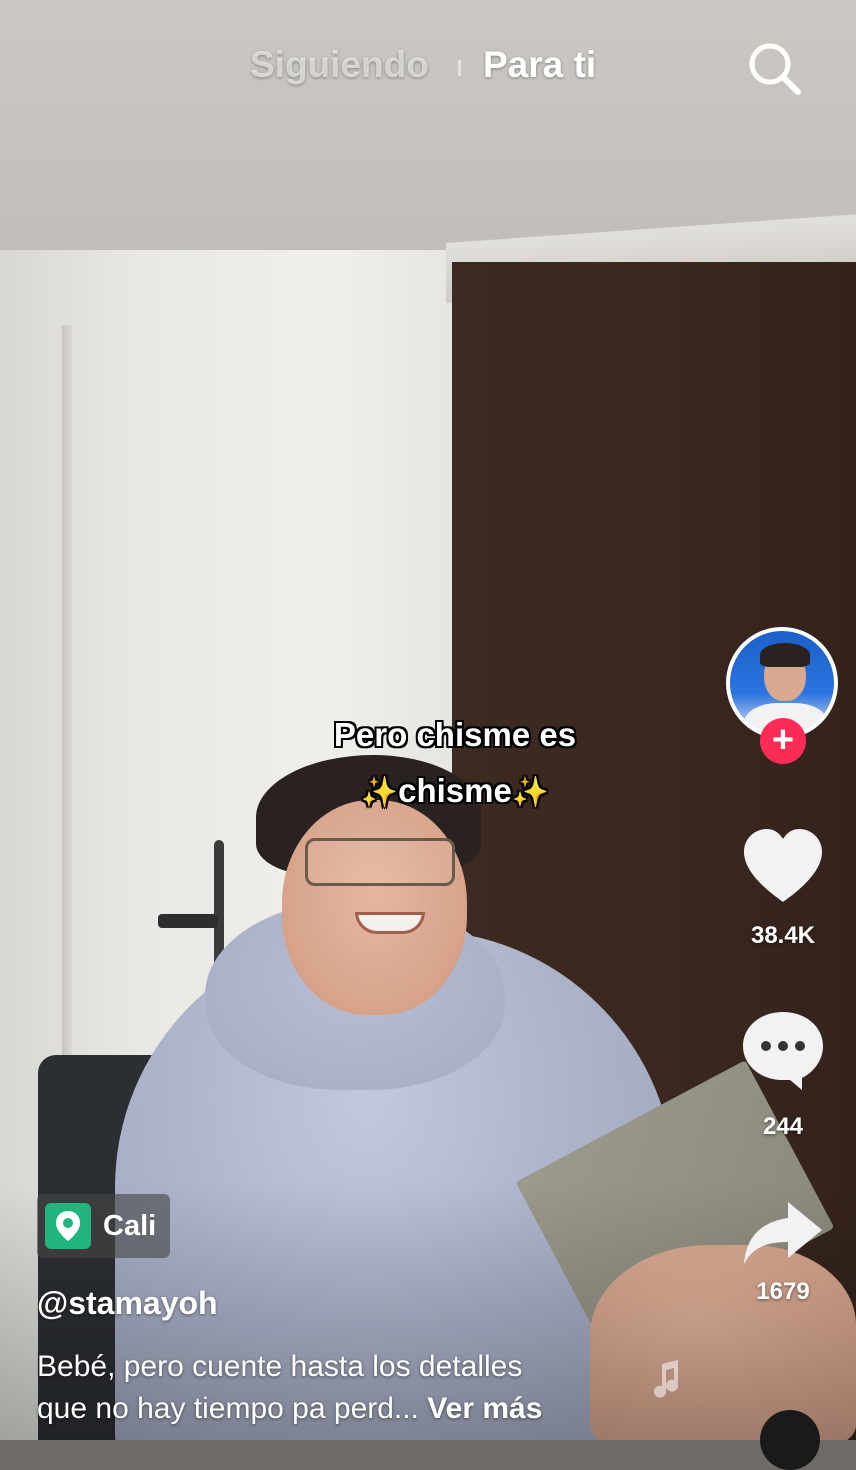 Image resolution: width=856 pixels, height=1470 pixels. I want to click on location-tag: Cali, so click(104, 1226).